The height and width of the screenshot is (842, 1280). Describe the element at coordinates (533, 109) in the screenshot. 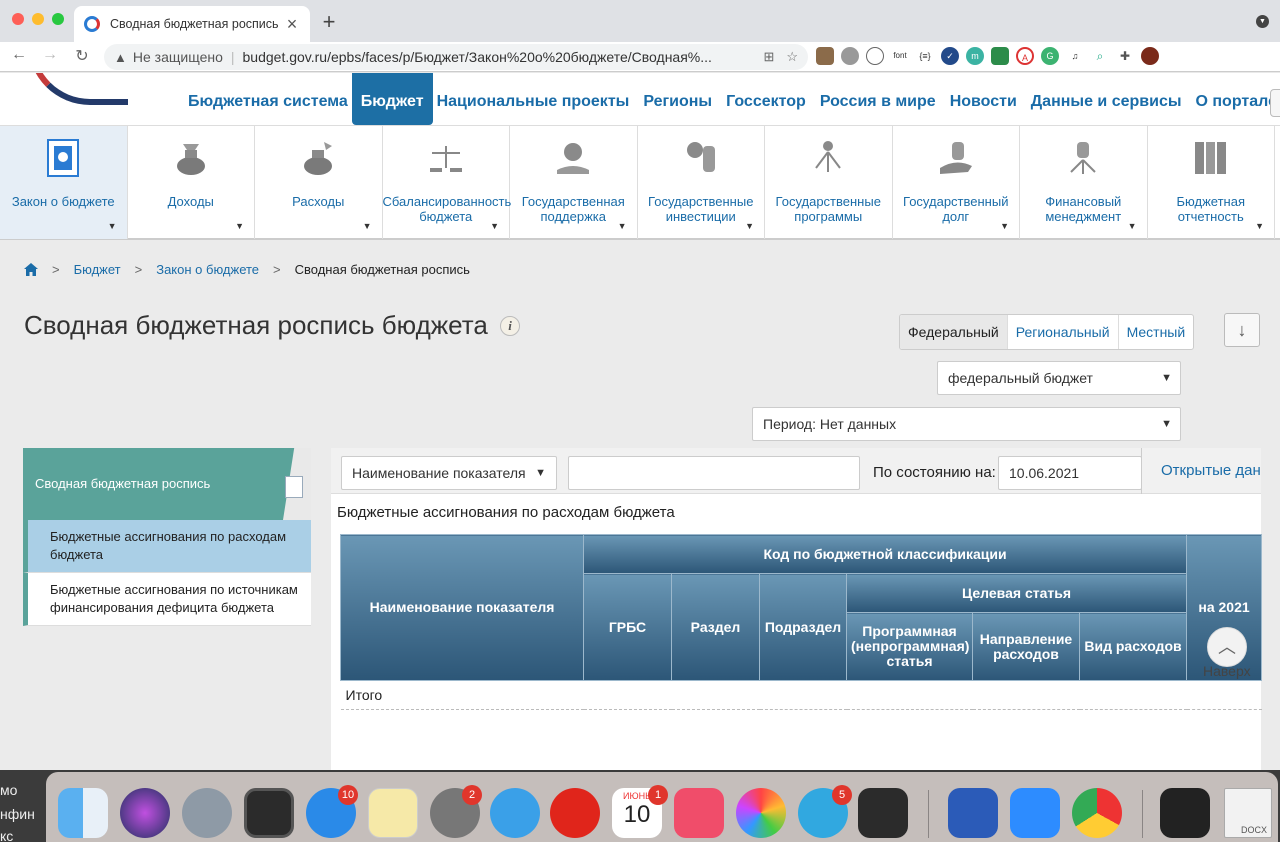

I see `nav-national-projects: Национальные проекты` at that location.